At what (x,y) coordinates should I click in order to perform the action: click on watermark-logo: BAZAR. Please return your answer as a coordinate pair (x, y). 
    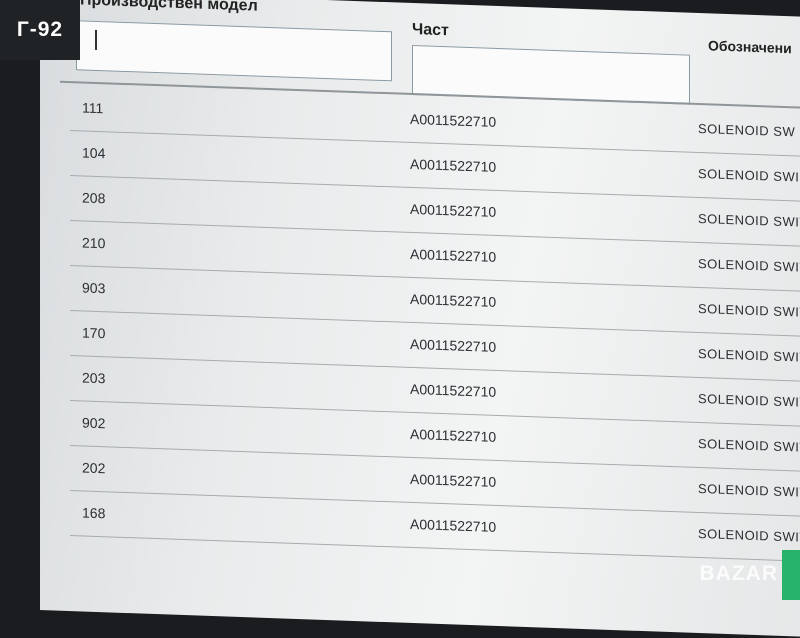
    Looking at the image, I should click on (738, 573).